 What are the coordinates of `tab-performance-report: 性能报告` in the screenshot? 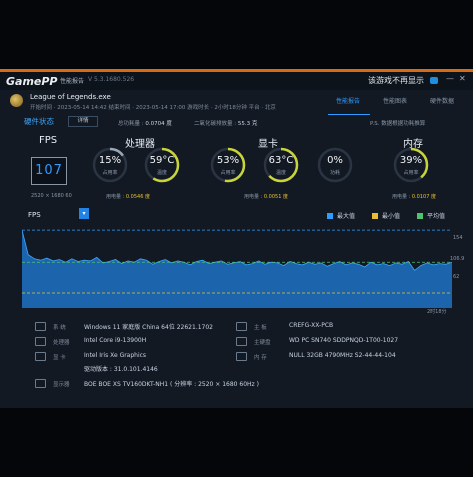 It's located at (348, 100).